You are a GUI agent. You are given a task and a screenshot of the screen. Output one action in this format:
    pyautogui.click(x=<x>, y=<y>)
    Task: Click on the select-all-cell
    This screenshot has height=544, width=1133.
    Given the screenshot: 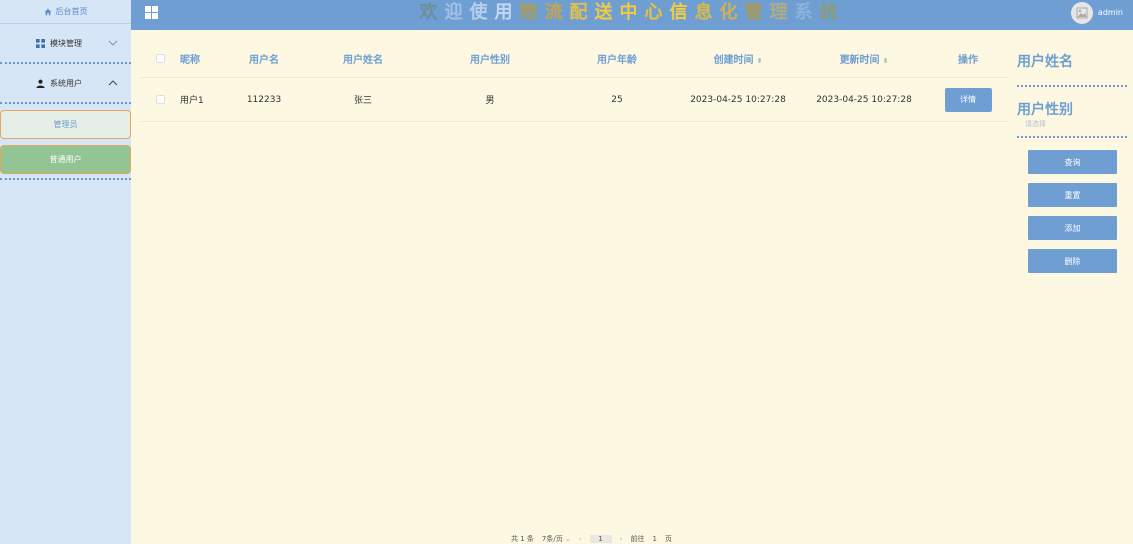 What is the action you would take?
    pyautogui.click(x=160, y=58)
    